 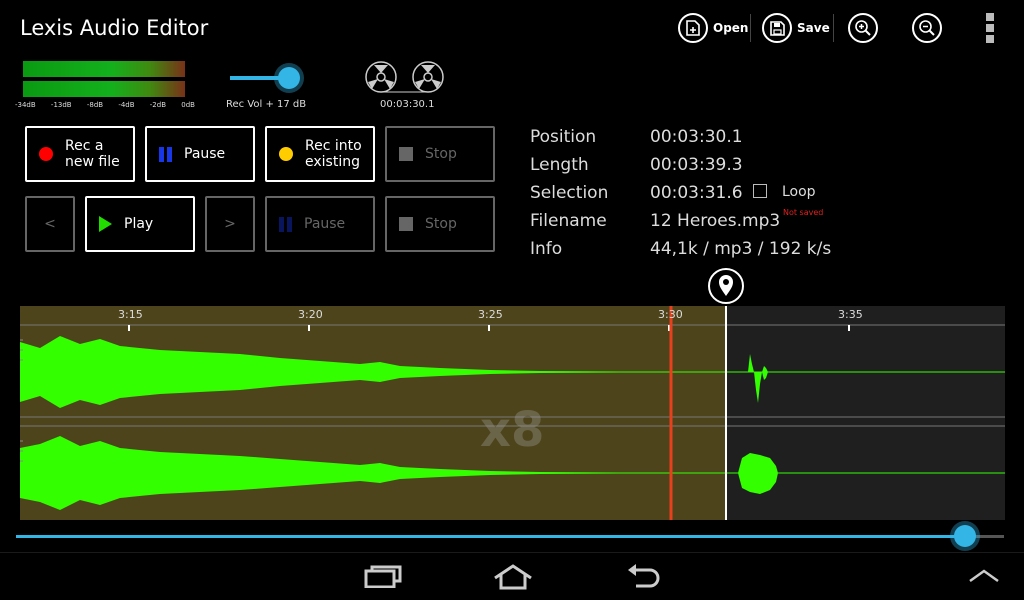 What do you see at coordinates (563, 137) in the screenshot?
I see `position-label: Position` at bounding box center [563, 137].